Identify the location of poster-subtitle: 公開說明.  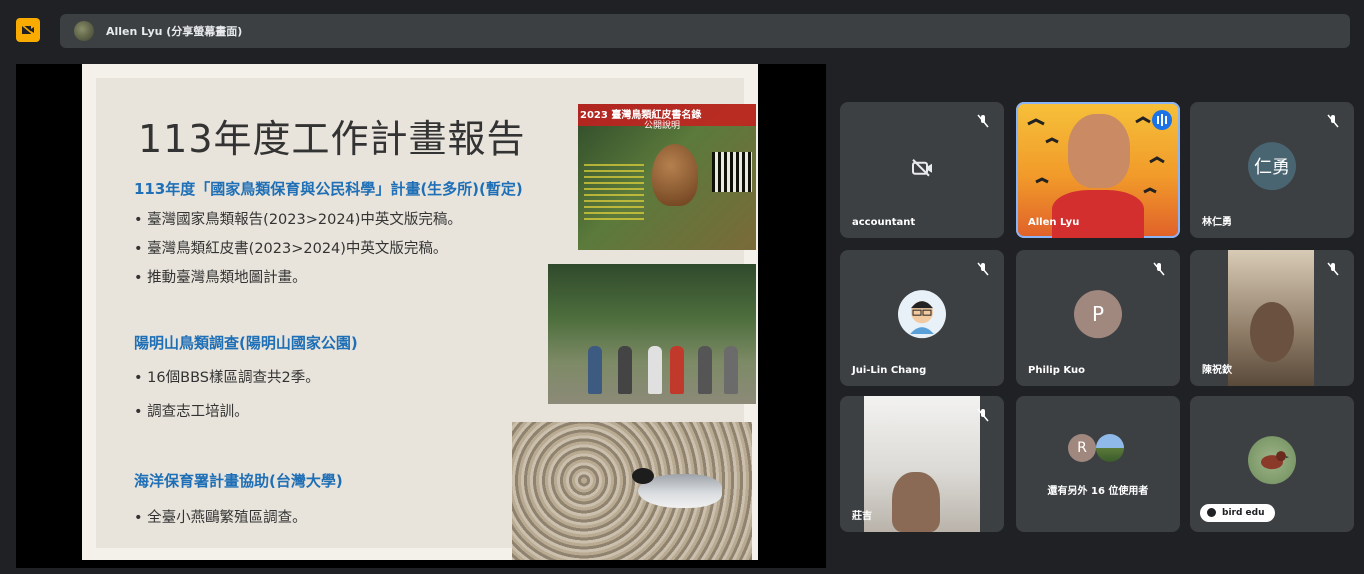
(662, 126).